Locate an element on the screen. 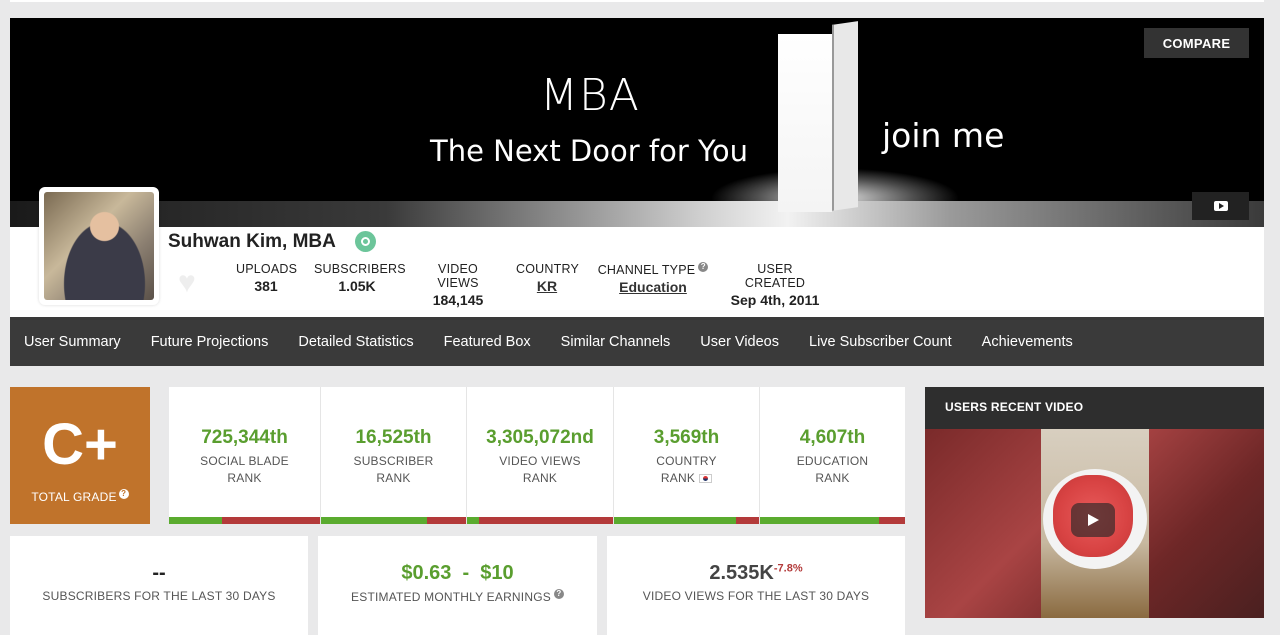 Image resolution: width=1280 pixels, height=635 pixels. korea-flag-icon is located at coordinates (706, 478).